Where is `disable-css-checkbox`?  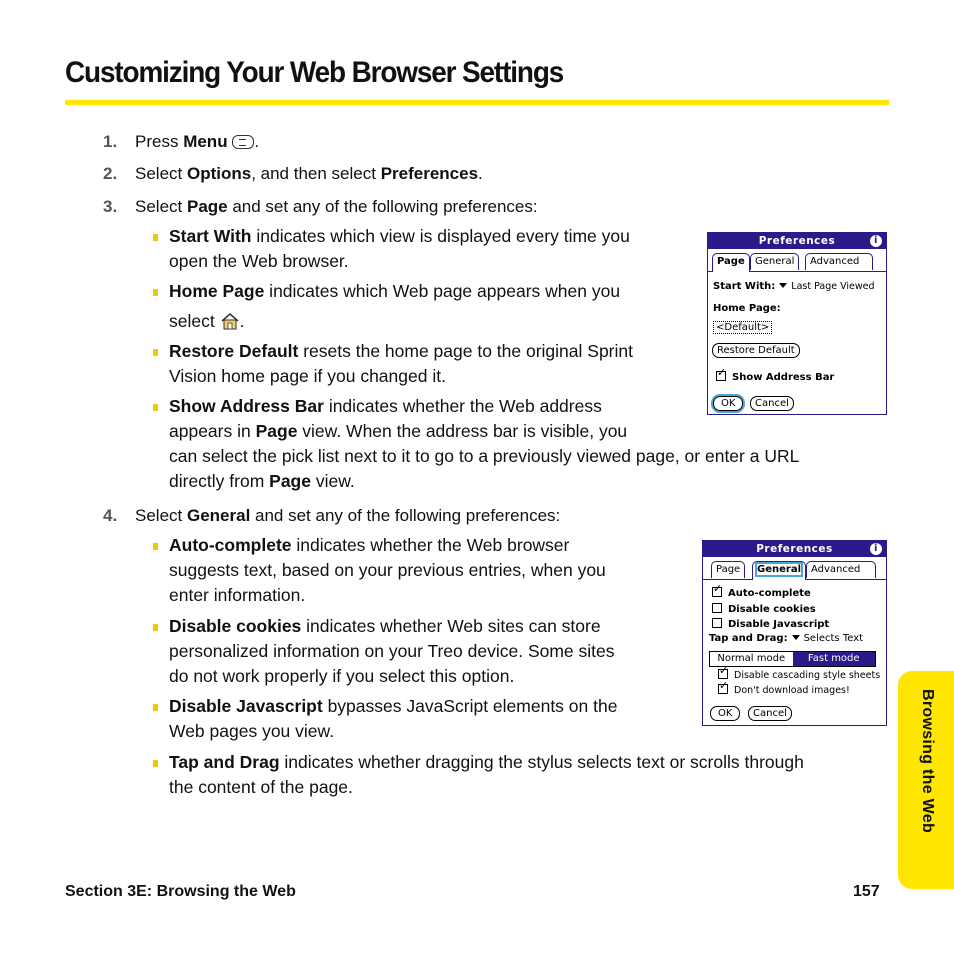
disable-css-checkbox is located at coordinates (723, 671).